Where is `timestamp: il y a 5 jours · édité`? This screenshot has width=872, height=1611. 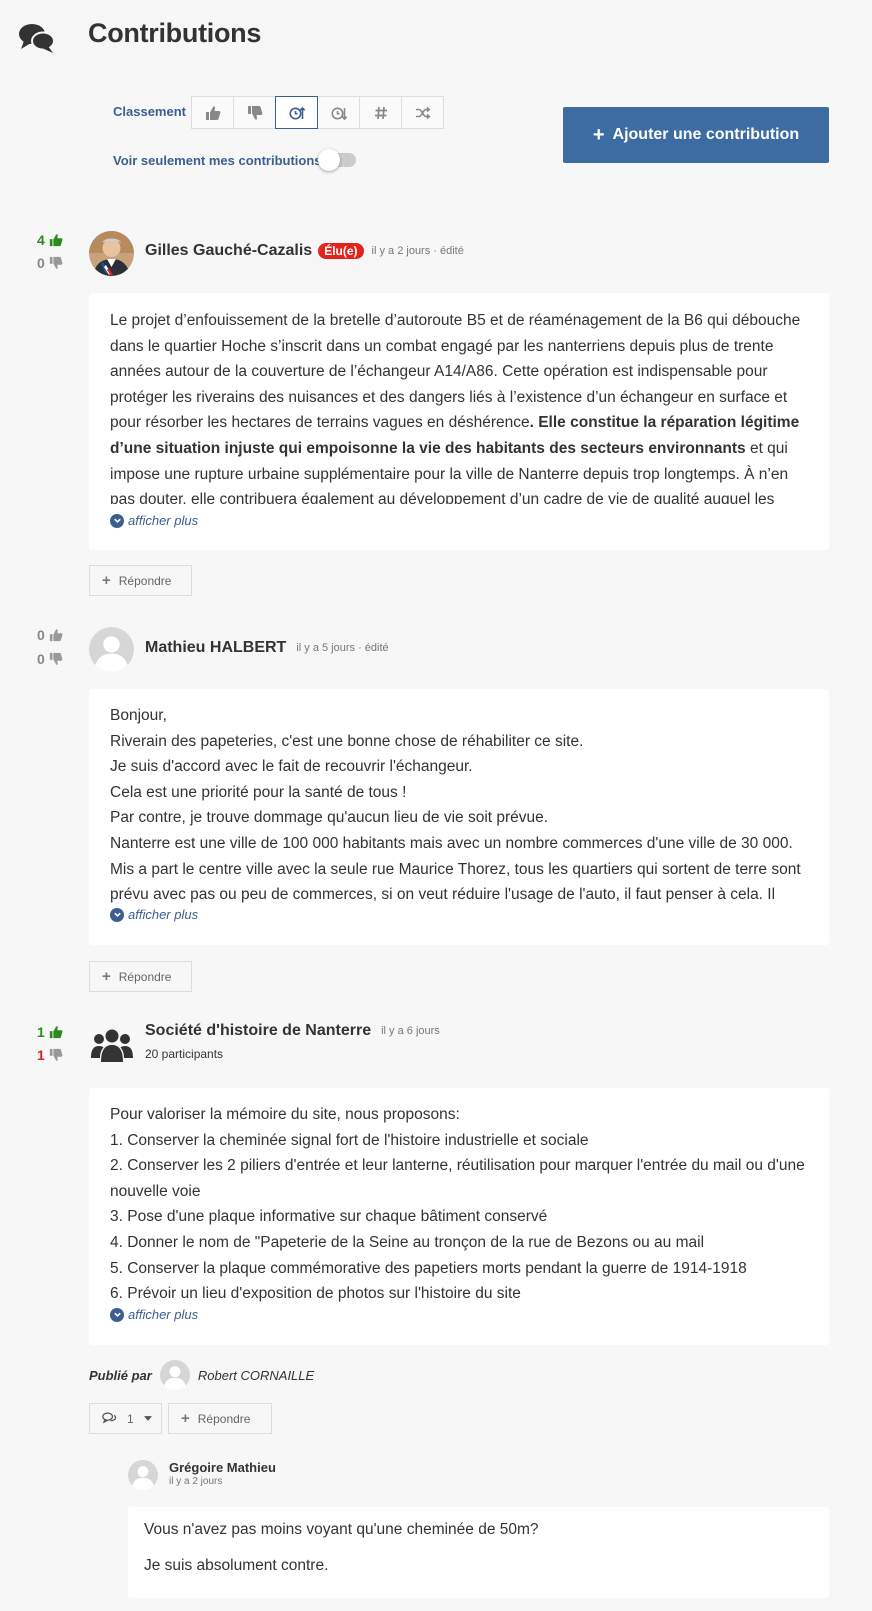 timestamp: il y a 5 jours · édité is located at coordinates (342, 648).